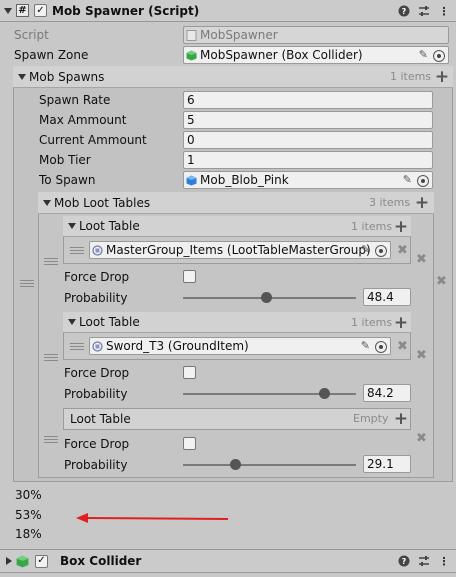  I want to click on box-collider-header: ✓ Box Collider, so click(228, 561).